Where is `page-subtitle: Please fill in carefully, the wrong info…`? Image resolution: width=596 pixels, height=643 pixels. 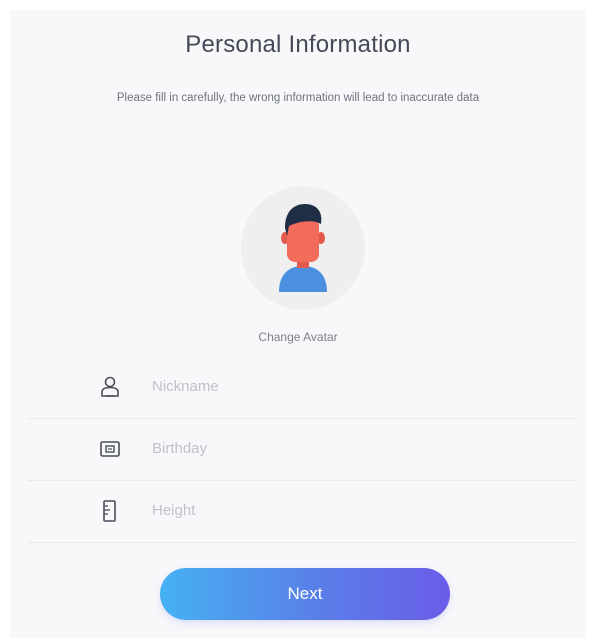
page-subtitle: Please fill in carefully, the wrong info… is located at coordinates (298, 98).